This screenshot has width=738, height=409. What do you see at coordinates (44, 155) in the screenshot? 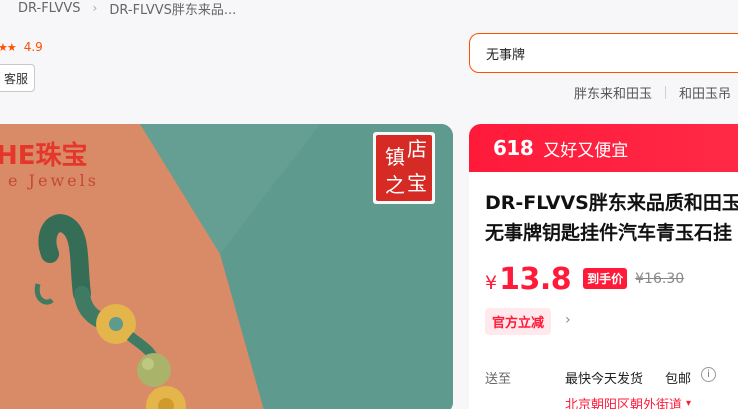
I see `brand-logo-text: HE珠宝` at bounding box center [44, 155].